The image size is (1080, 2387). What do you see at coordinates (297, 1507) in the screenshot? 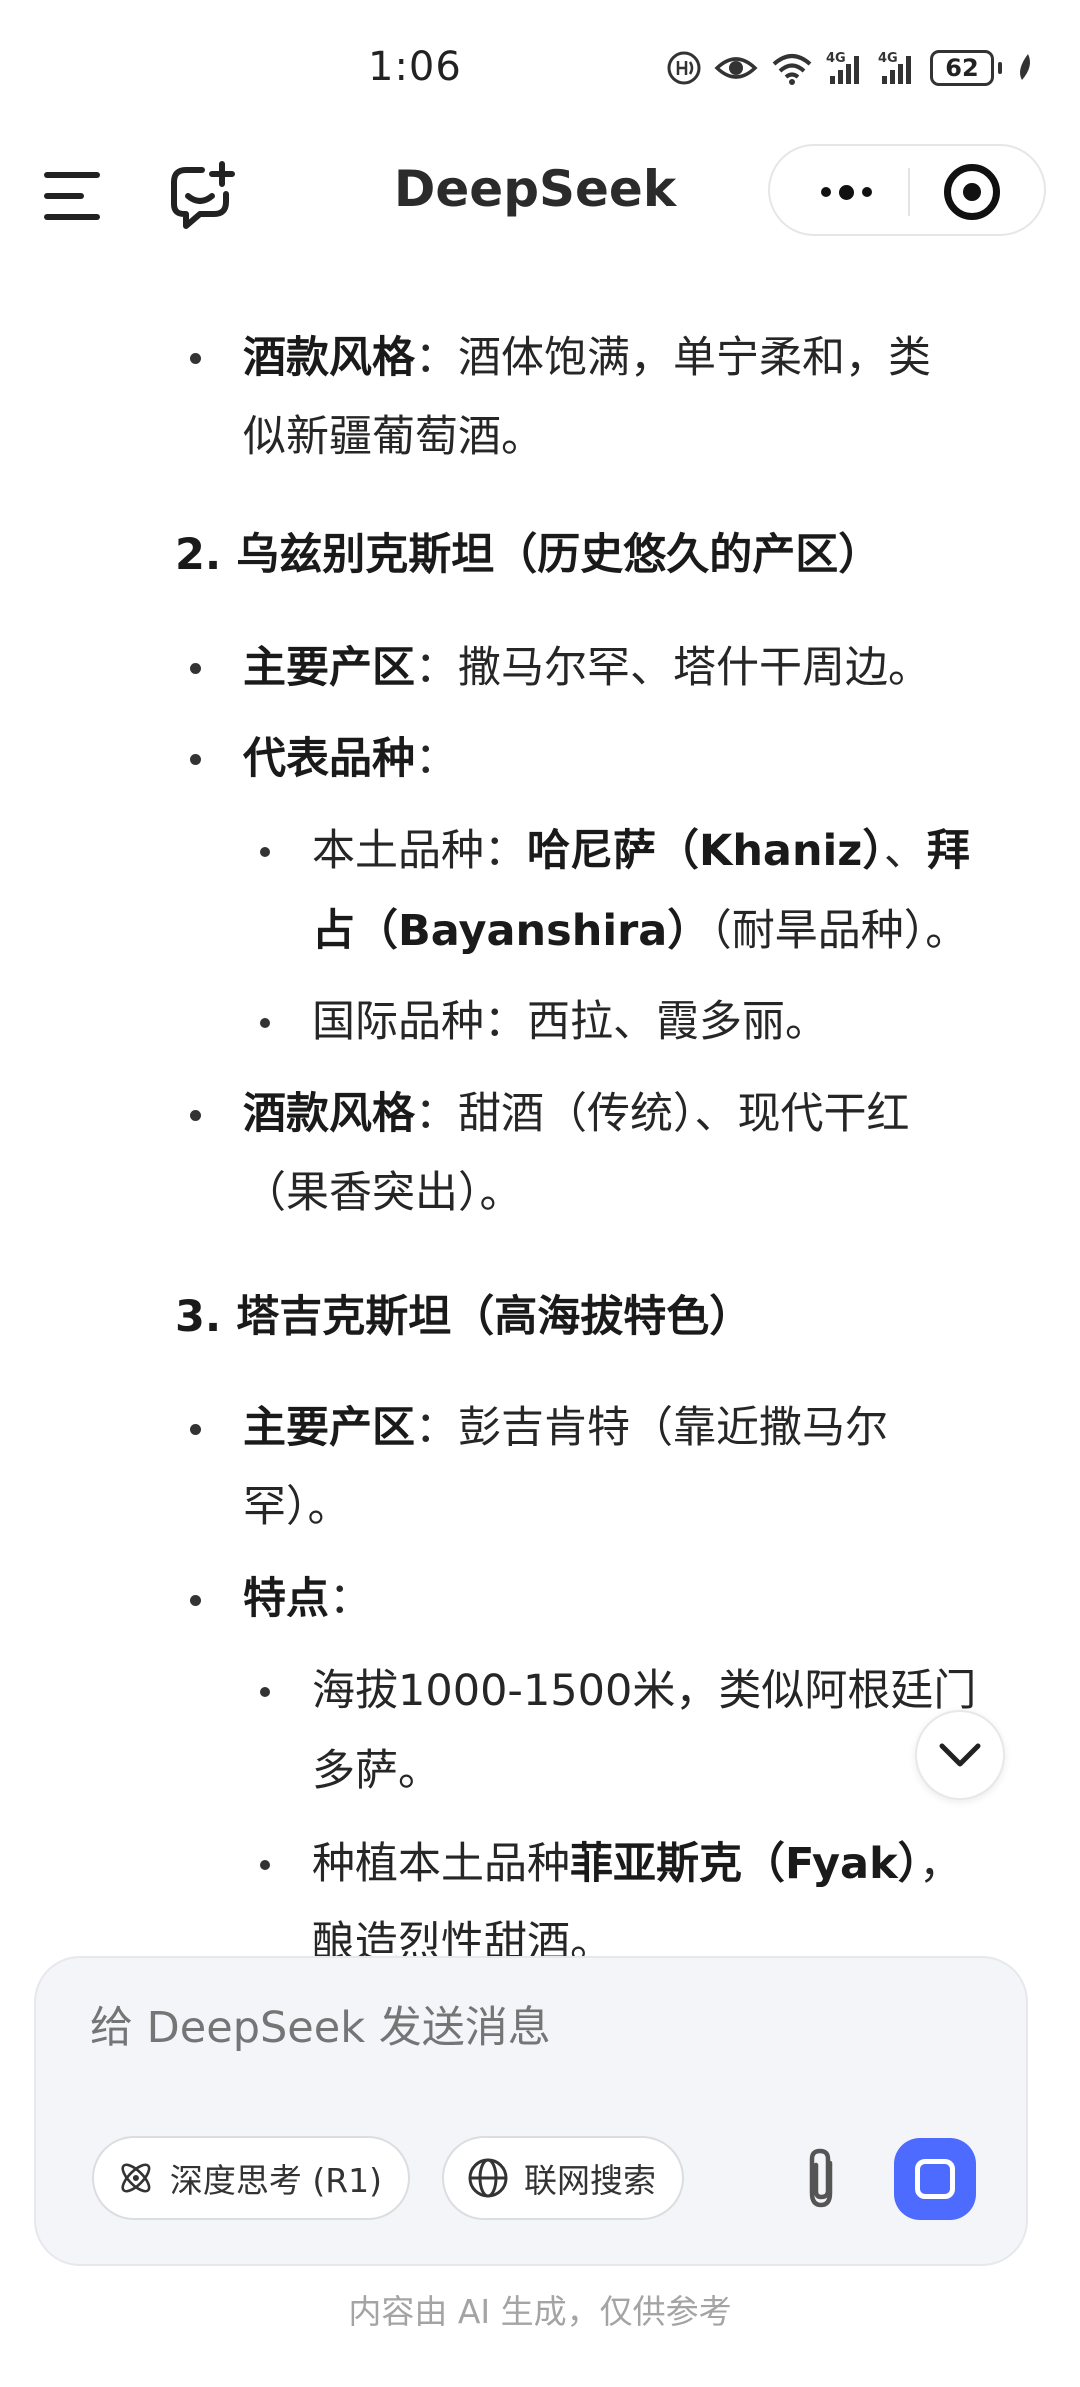
I see `list-item-continuation: 罕）。` at bounding box center [297, 1507].